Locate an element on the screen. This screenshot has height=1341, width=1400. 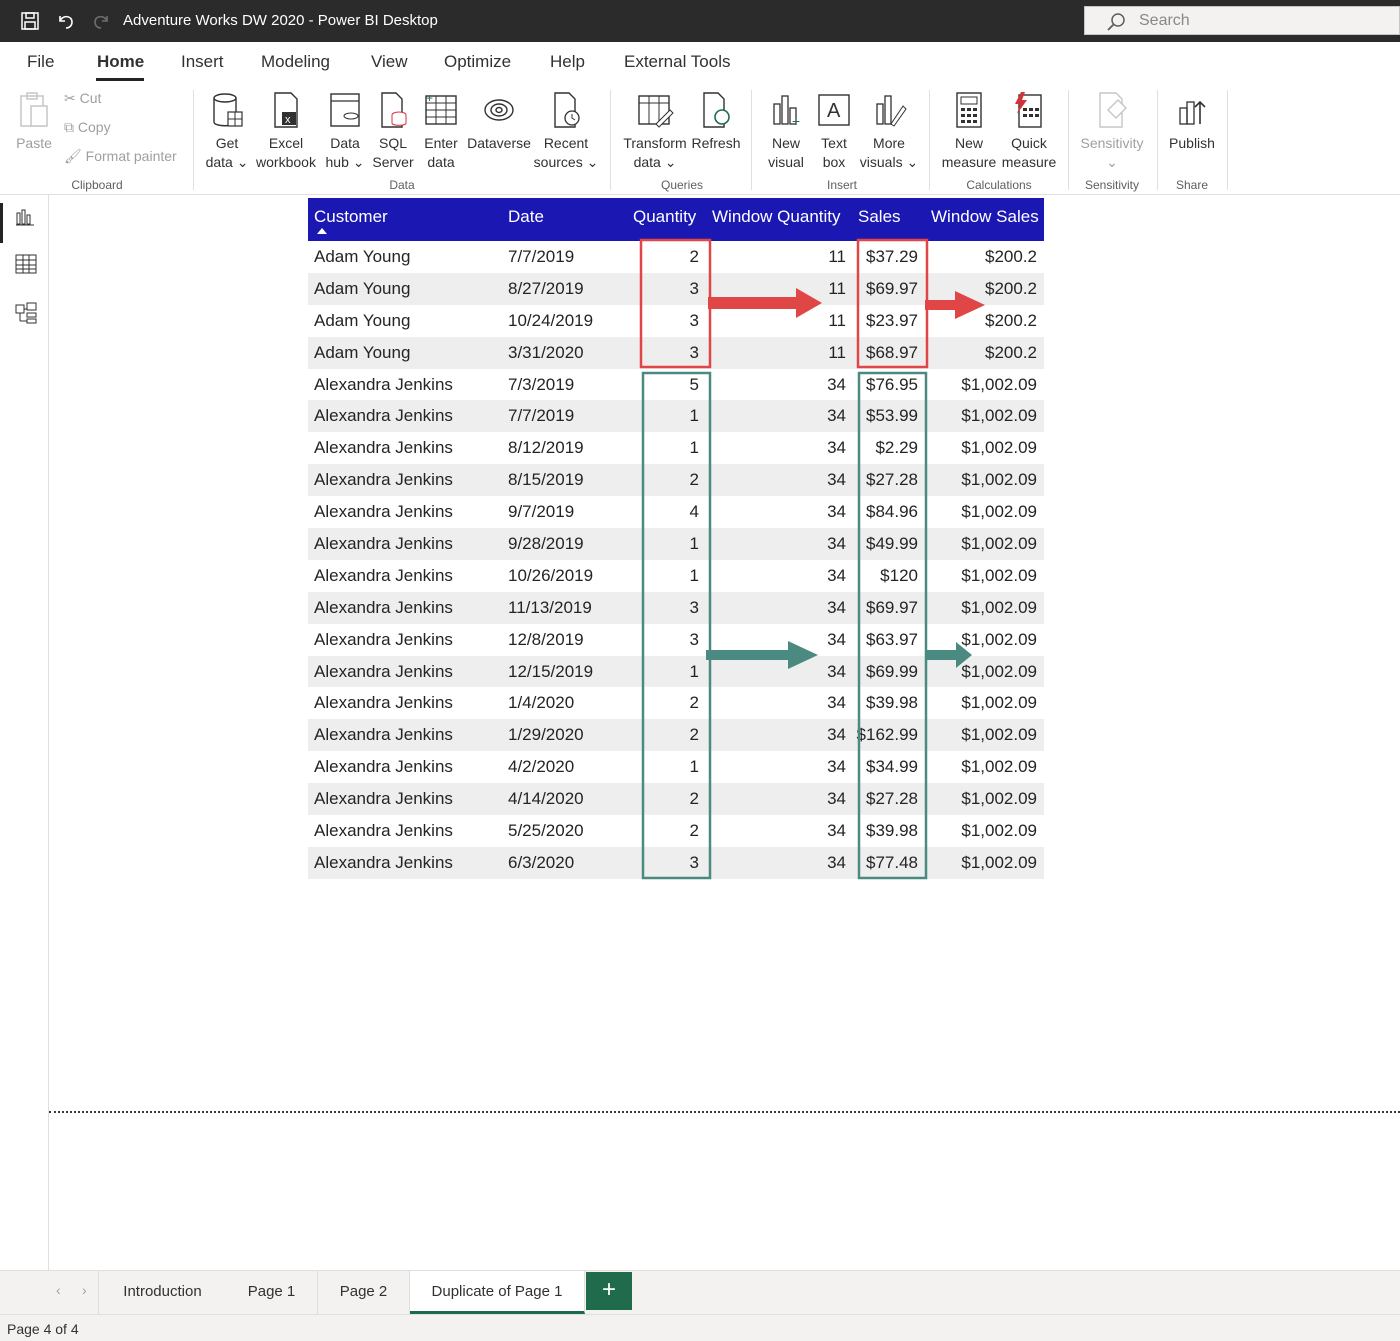
page-tab-page-1: Page 1 is located at coordinates (272, 1292).